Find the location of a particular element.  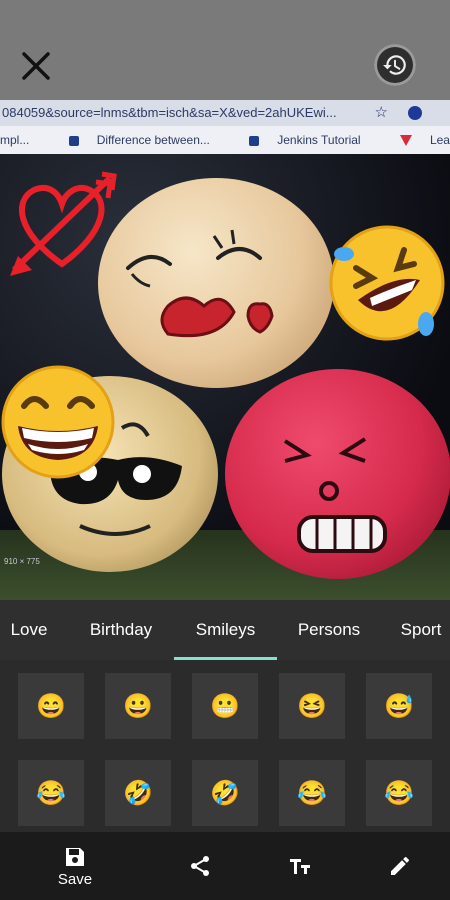

text-button is located at coordinates (300, 866).